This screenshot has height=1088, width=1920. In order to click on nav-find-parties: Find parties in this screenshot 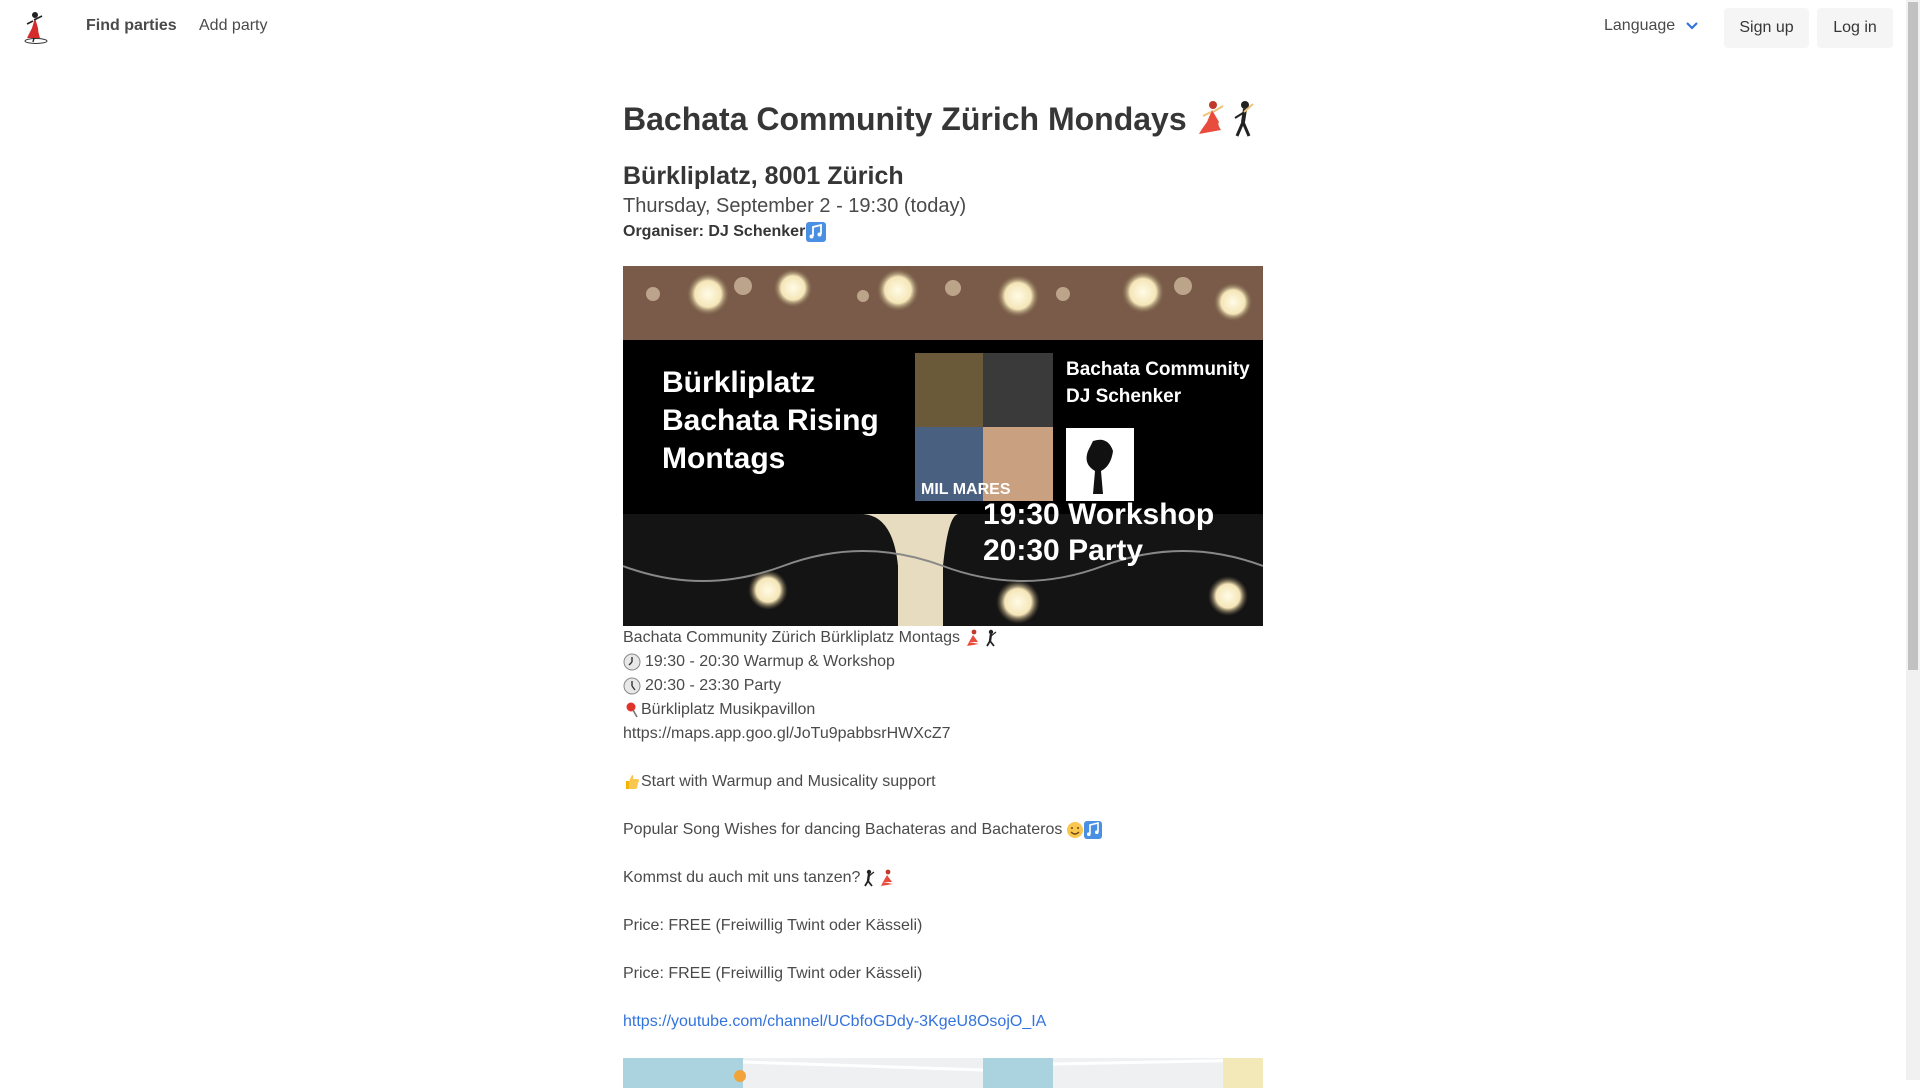, I will do `click(131, 26)`.